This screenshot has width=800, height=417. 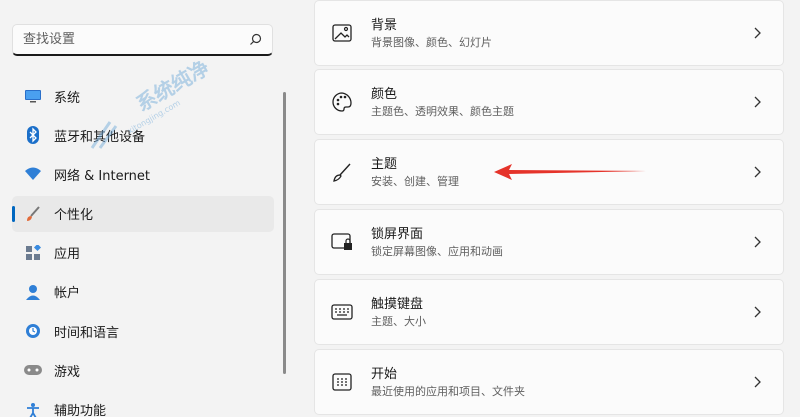 What do you see at coordinates (33, 331) in the screenshot?
I see `clock-globe-icon` at bounding box center [33, 331].